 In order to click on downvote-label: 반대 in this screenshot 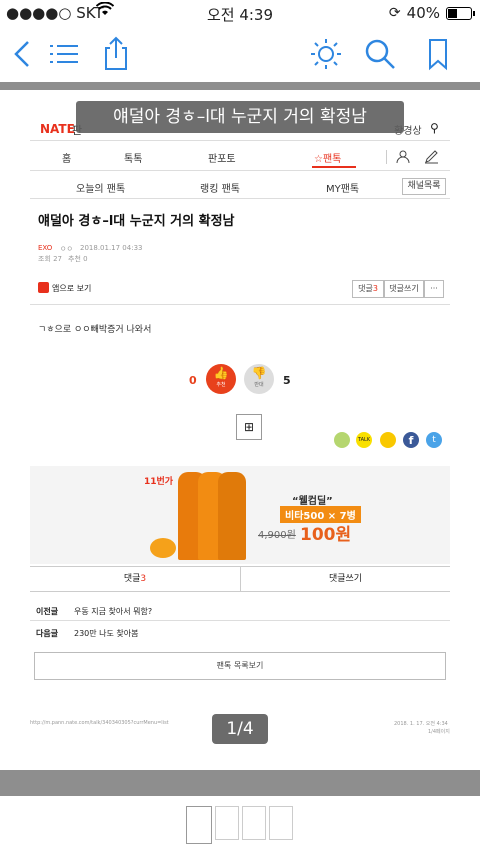, I will do `click(259, 385)`.